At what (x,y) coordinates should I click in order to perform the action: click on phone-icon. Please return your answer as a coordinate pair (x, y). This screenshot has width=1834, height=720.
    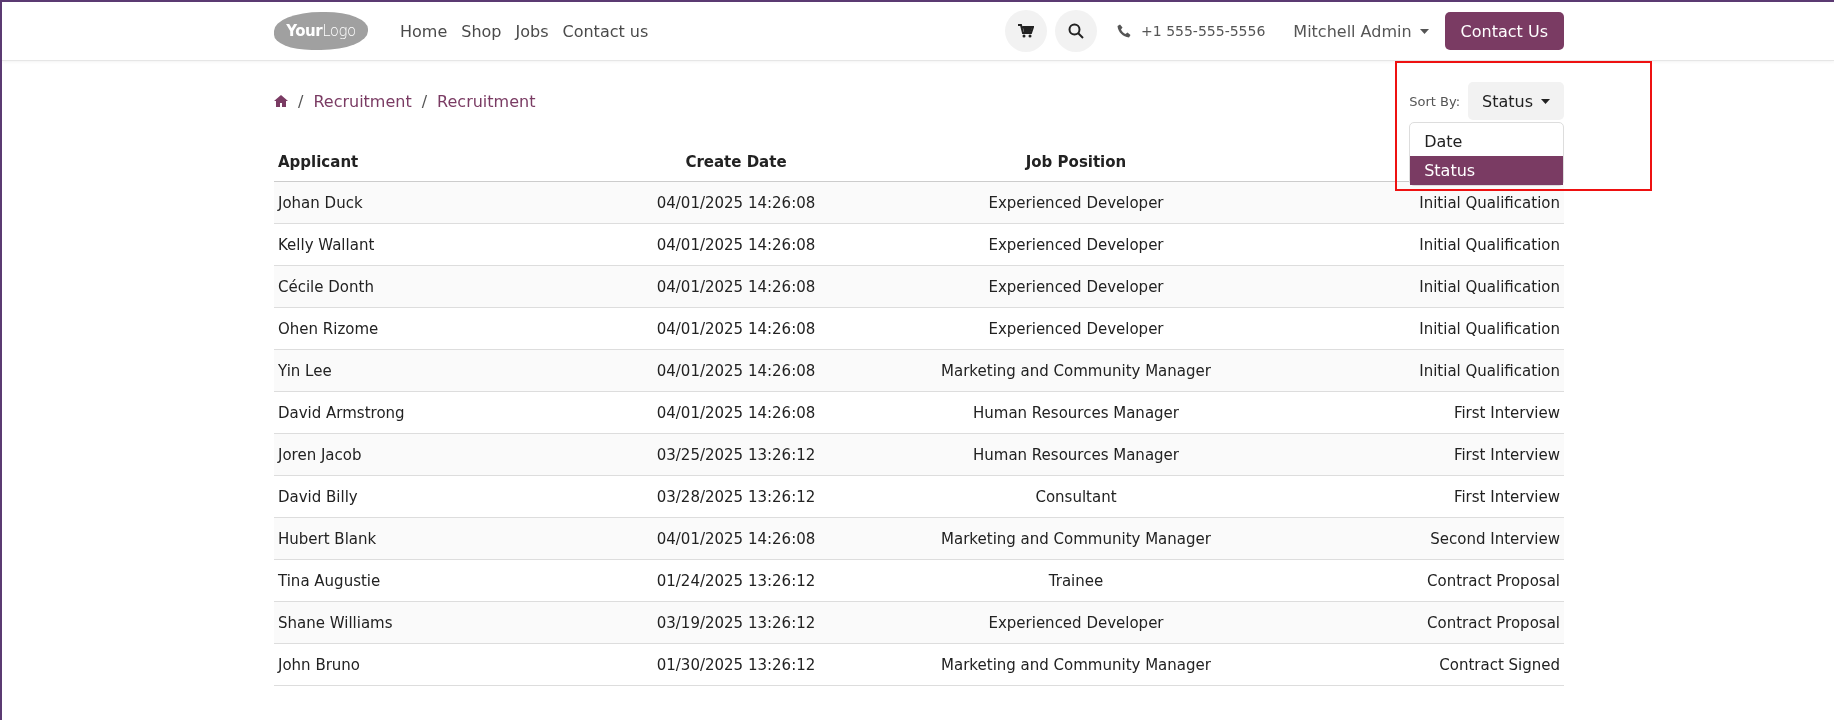
    Looking at the image, I should click on (1124, 31).